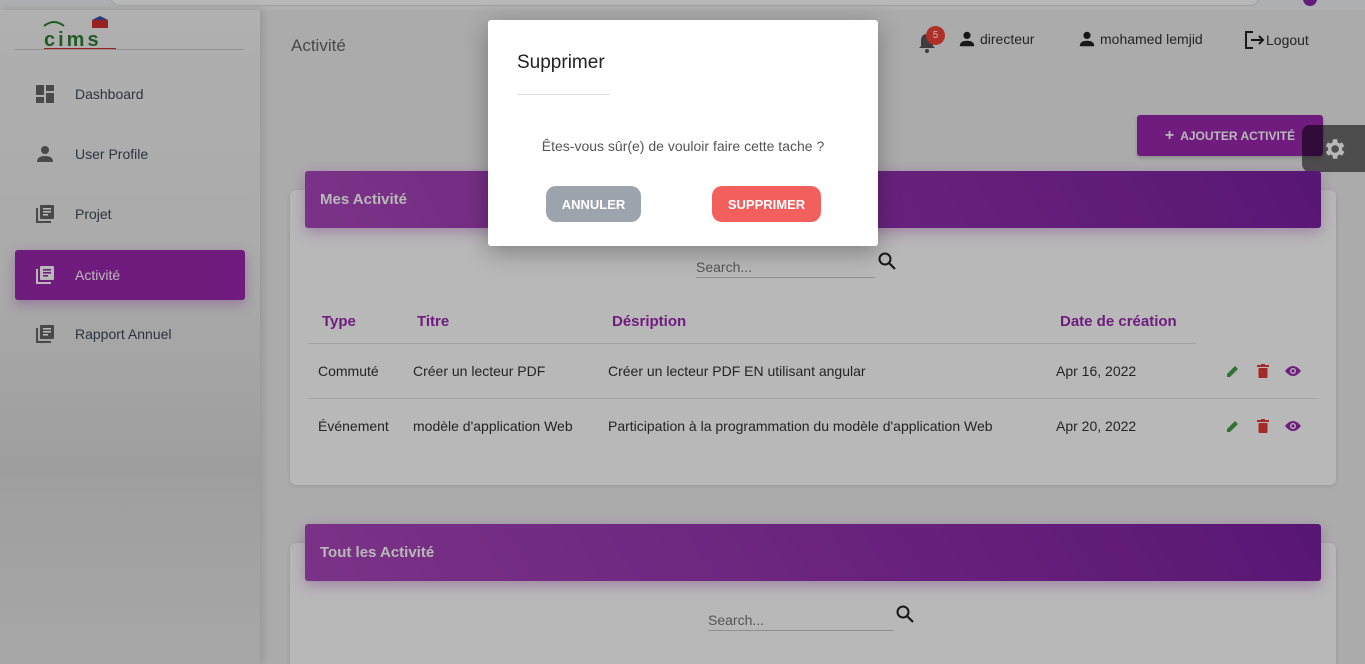  I want to click on dialog-title: Supprimer, so click(561, 62).